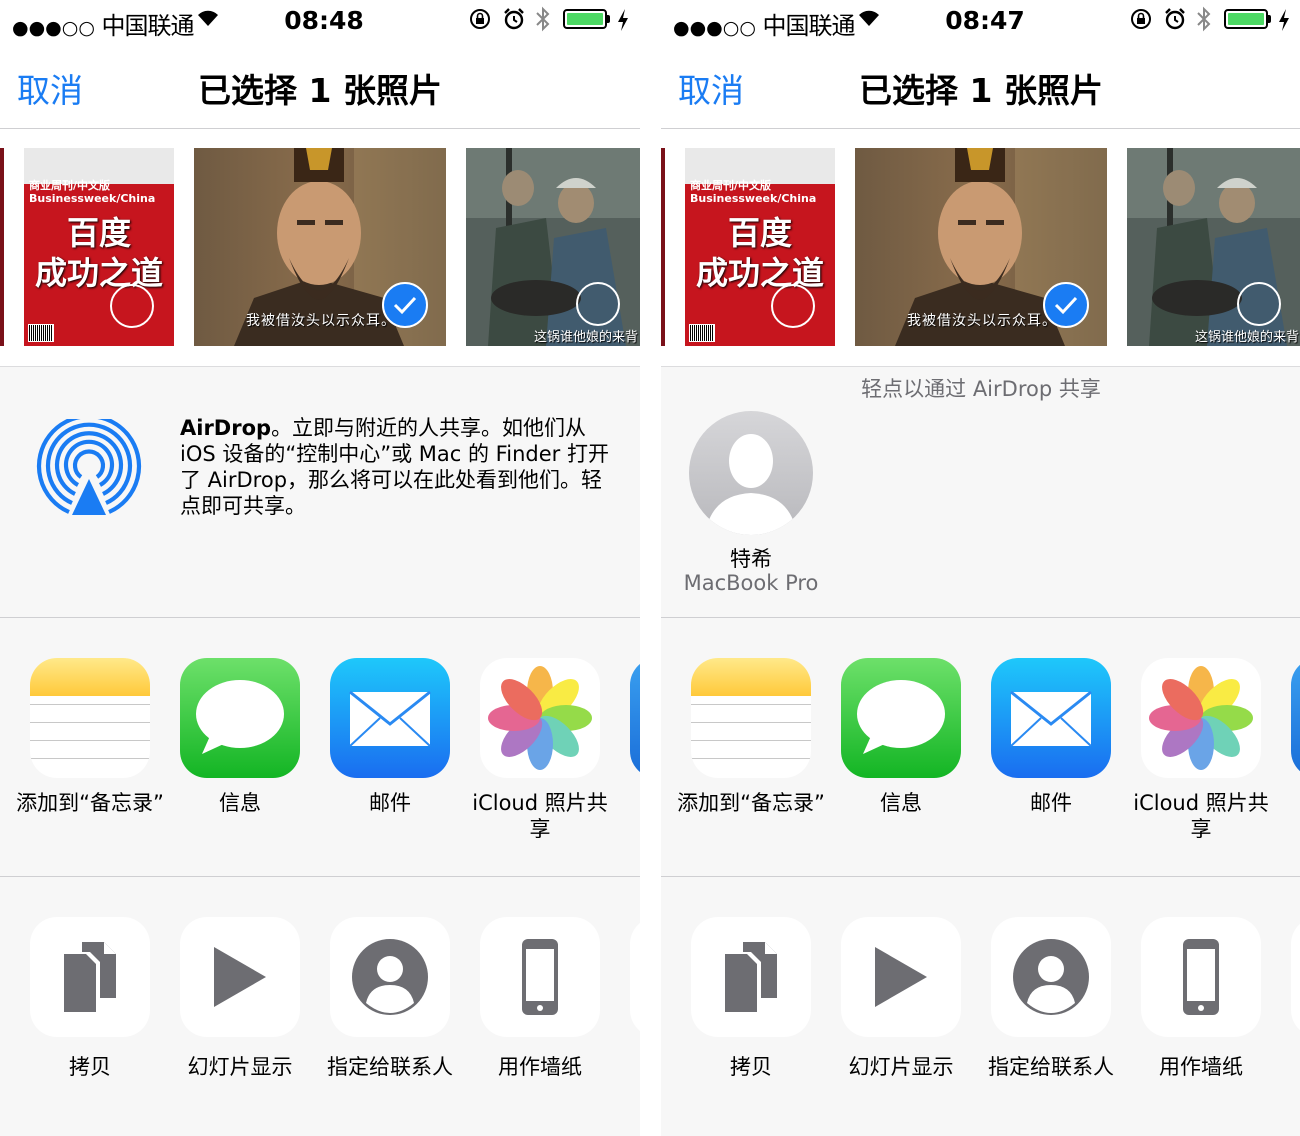 This screenshot has width=1300, height=1136. Describe the element at coordinates (320, 20) in the screenshot. I see `status-bar: ●●●○○ 中国联通 08:48` at that location.